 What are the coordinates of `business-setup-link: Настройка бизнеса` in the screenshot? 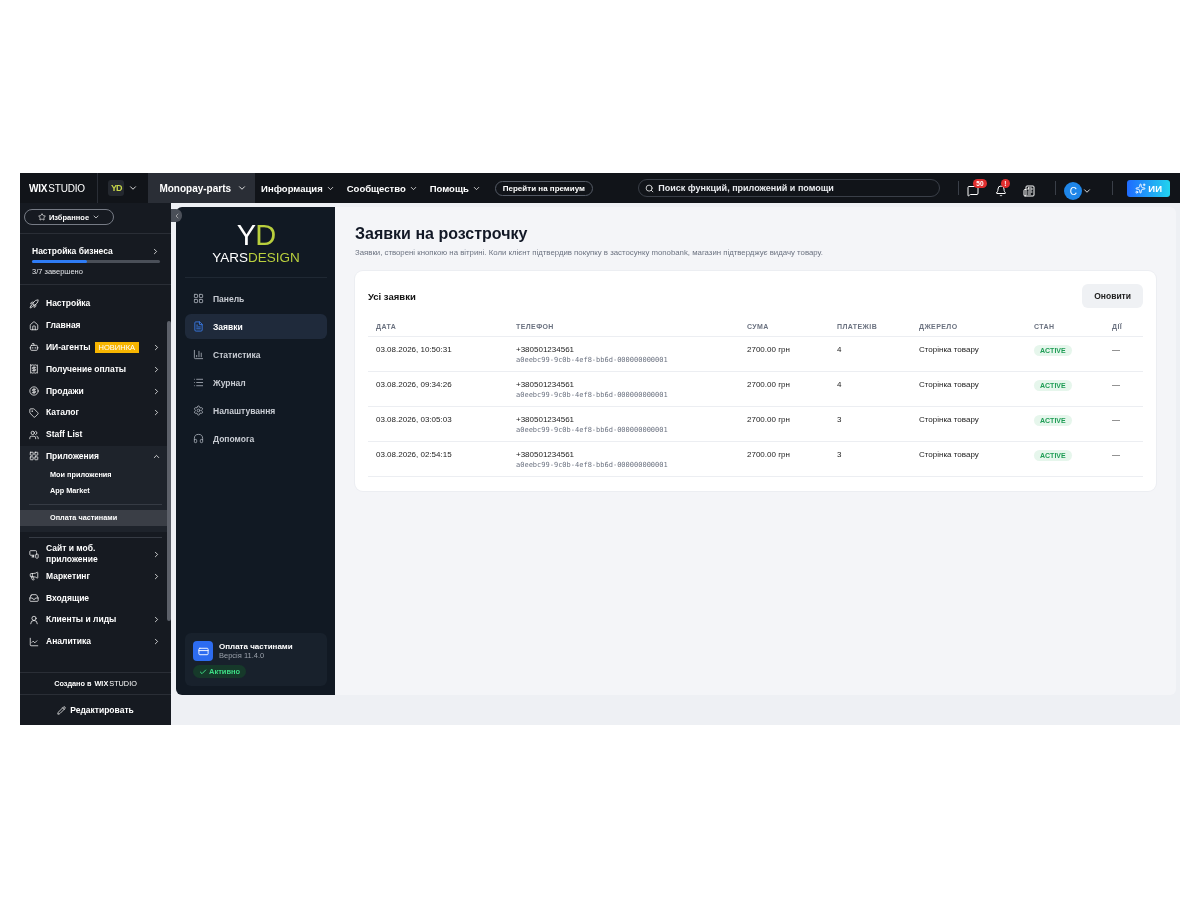 It's located at (96, 251).